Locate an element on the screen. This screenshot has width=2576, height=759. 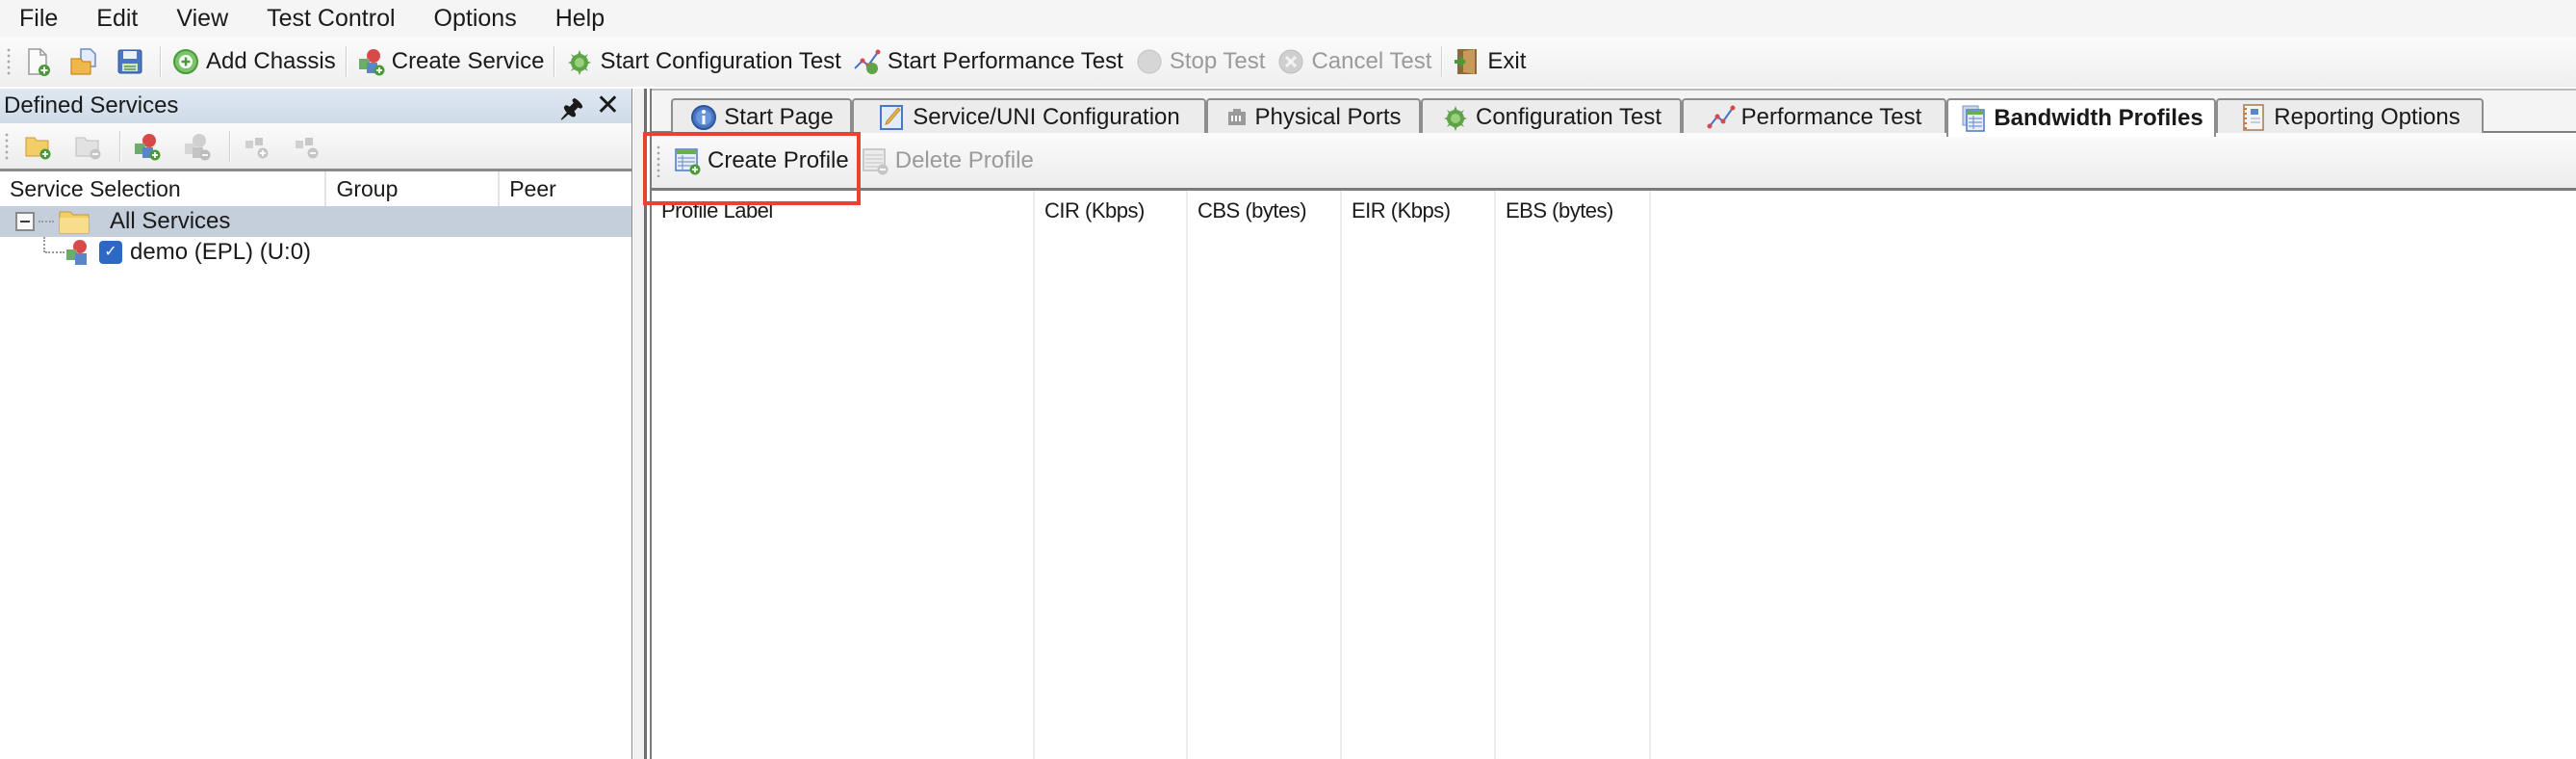
new-button is located at coordinates (40, 61).